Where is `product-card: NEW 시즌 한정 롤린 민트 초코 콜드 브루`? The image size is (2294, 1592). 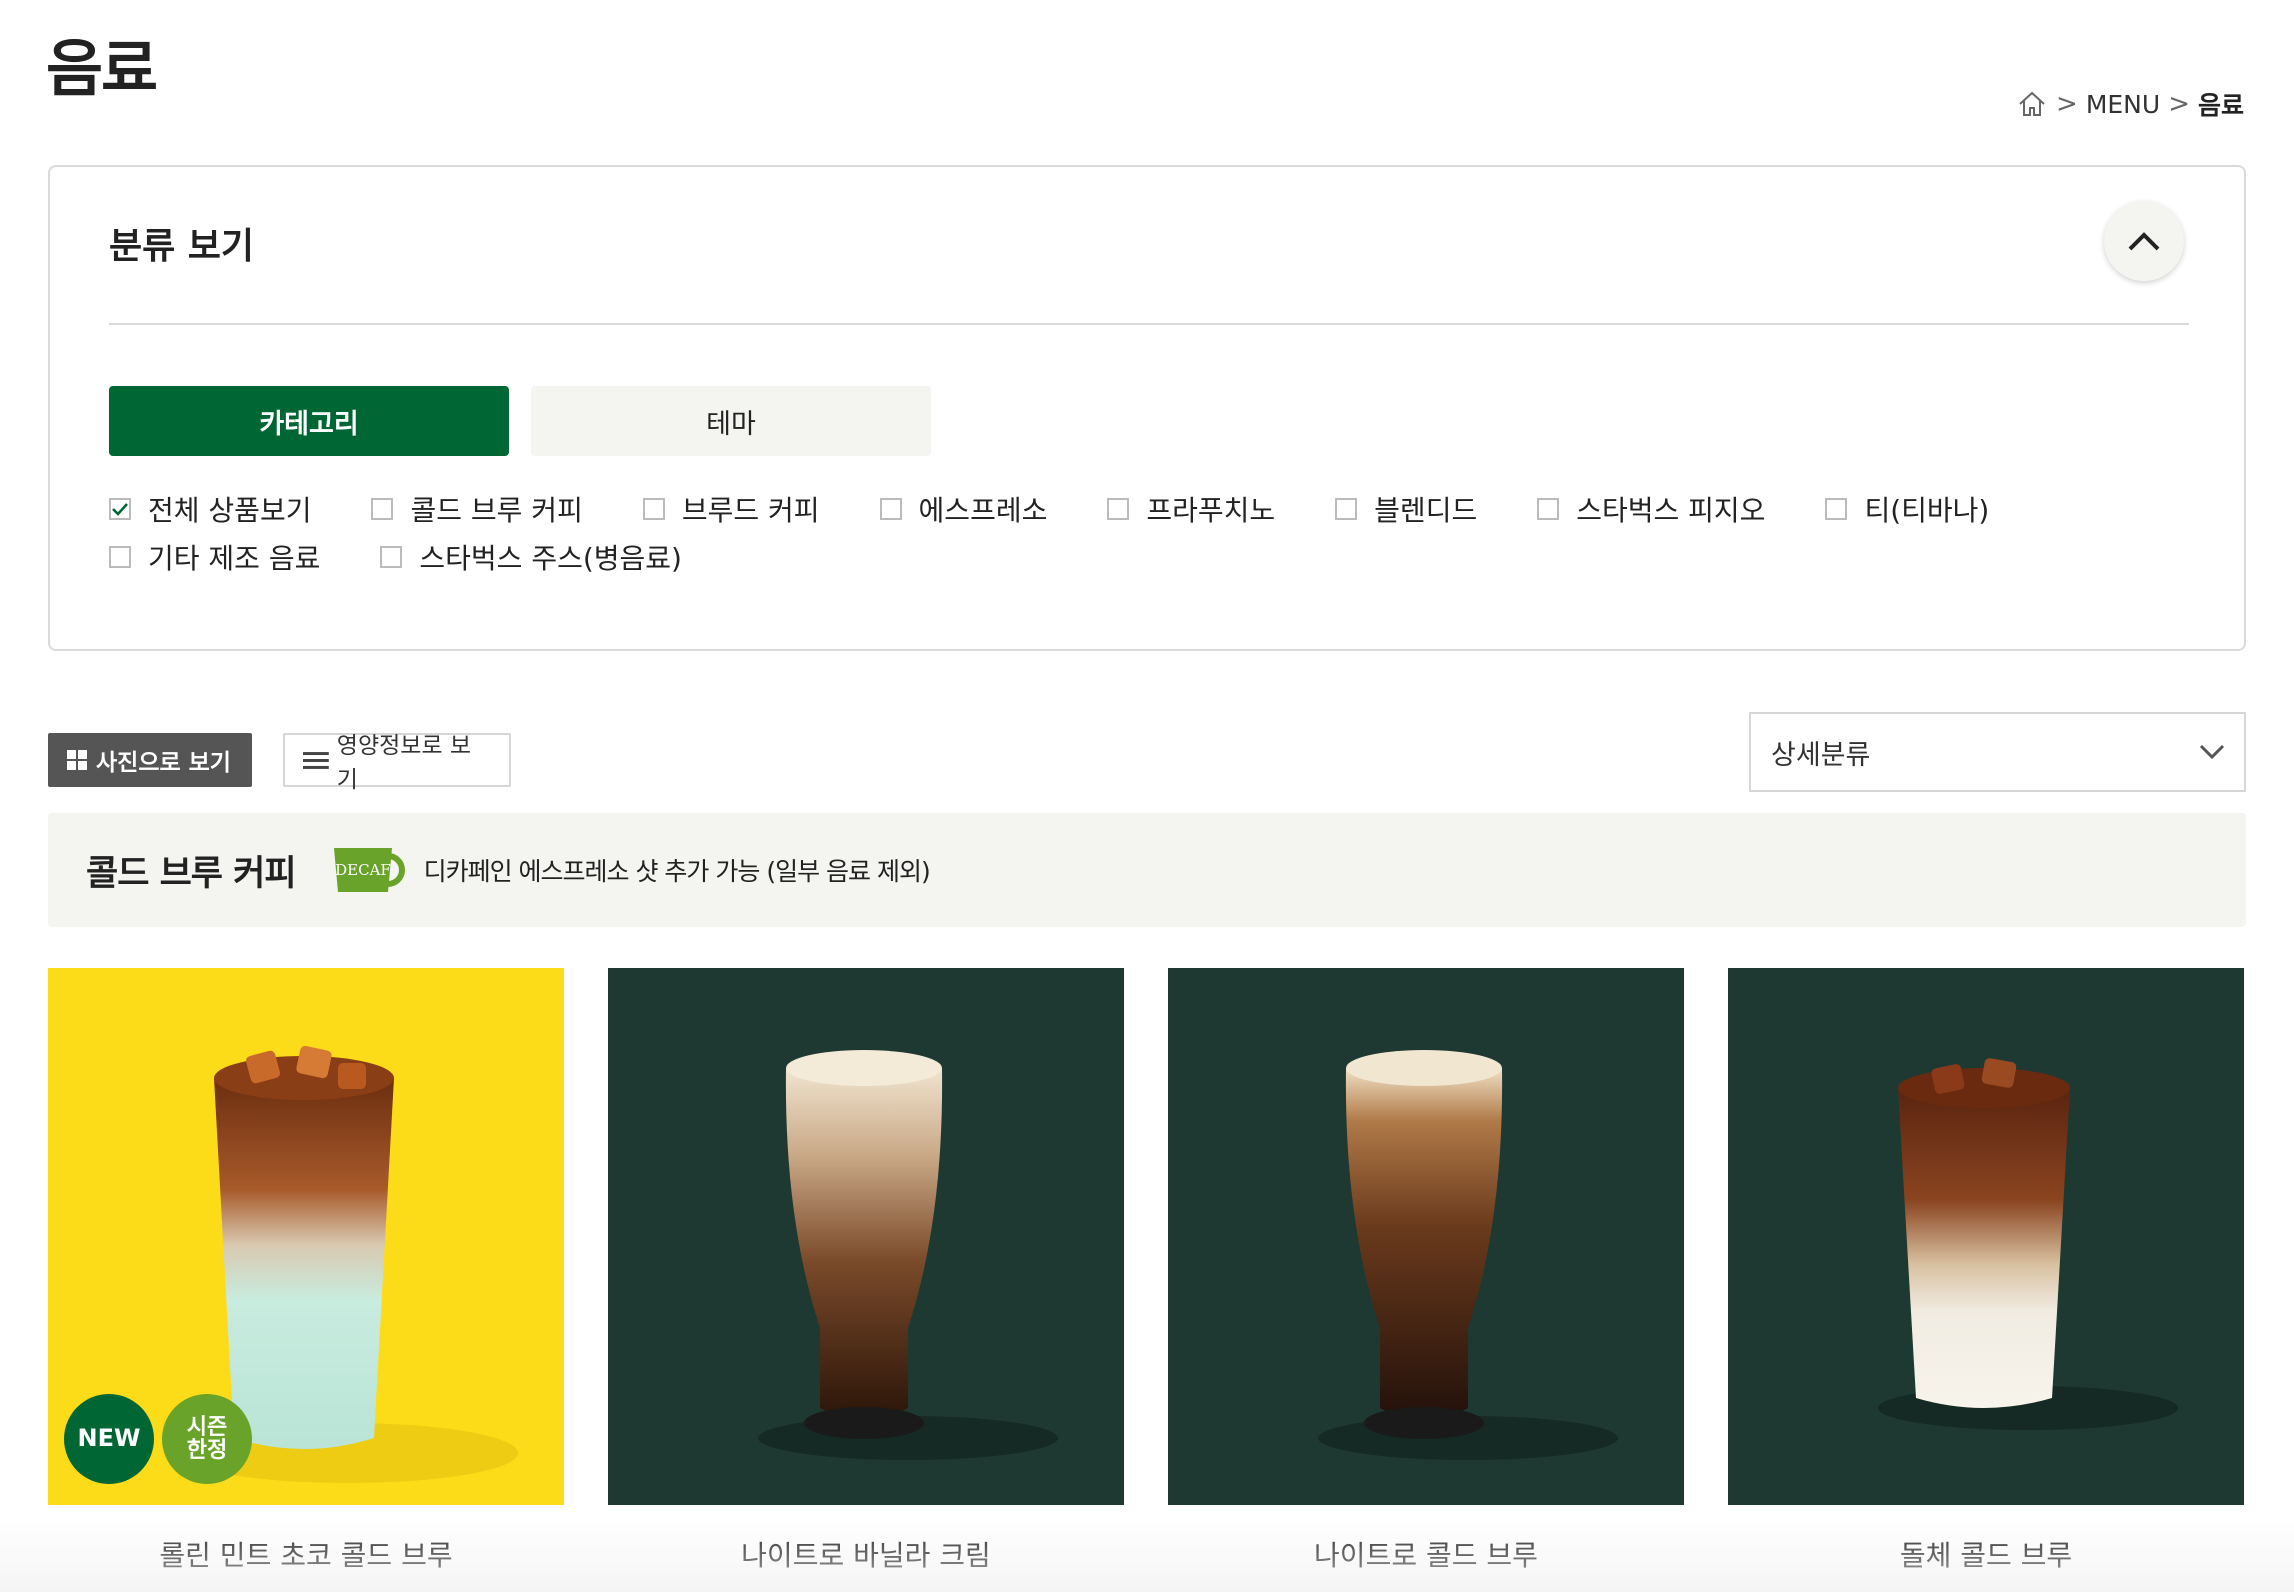
product-card: NEW 시즌 한정 롤린 민트 초코 콜드 브루 is located at coordinates (306, 1270).